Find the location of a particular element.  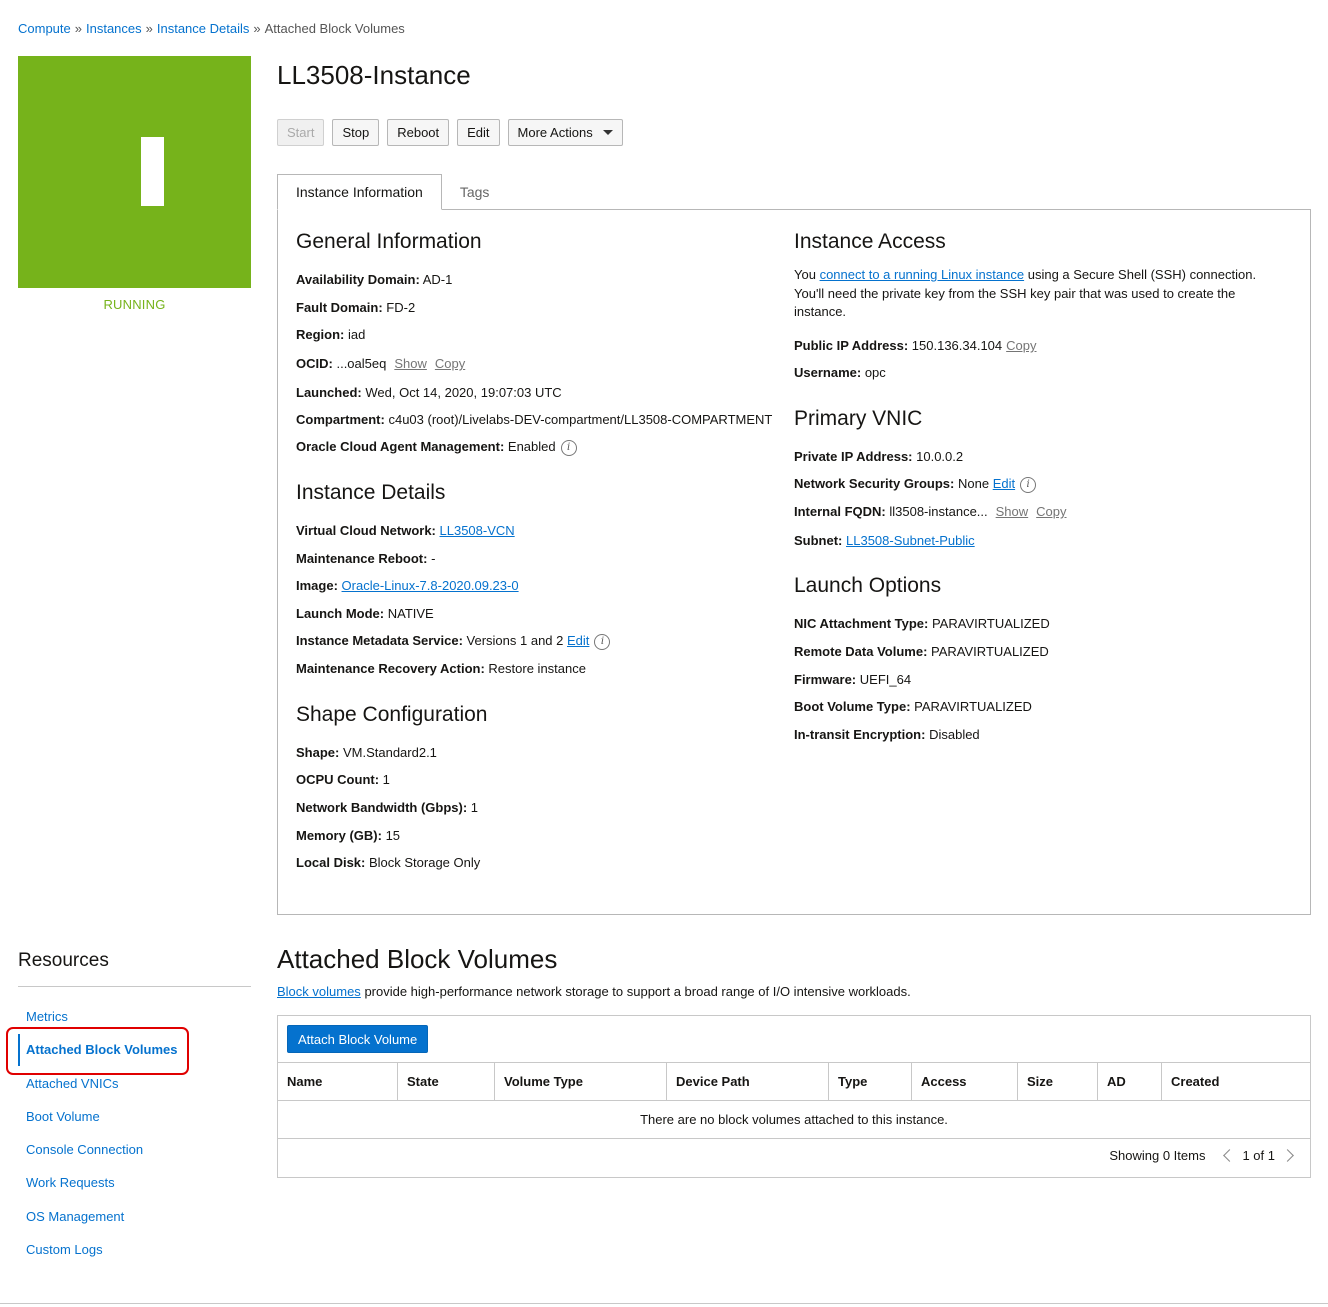

field-label: Shape: is located at coordinates (318, 752).